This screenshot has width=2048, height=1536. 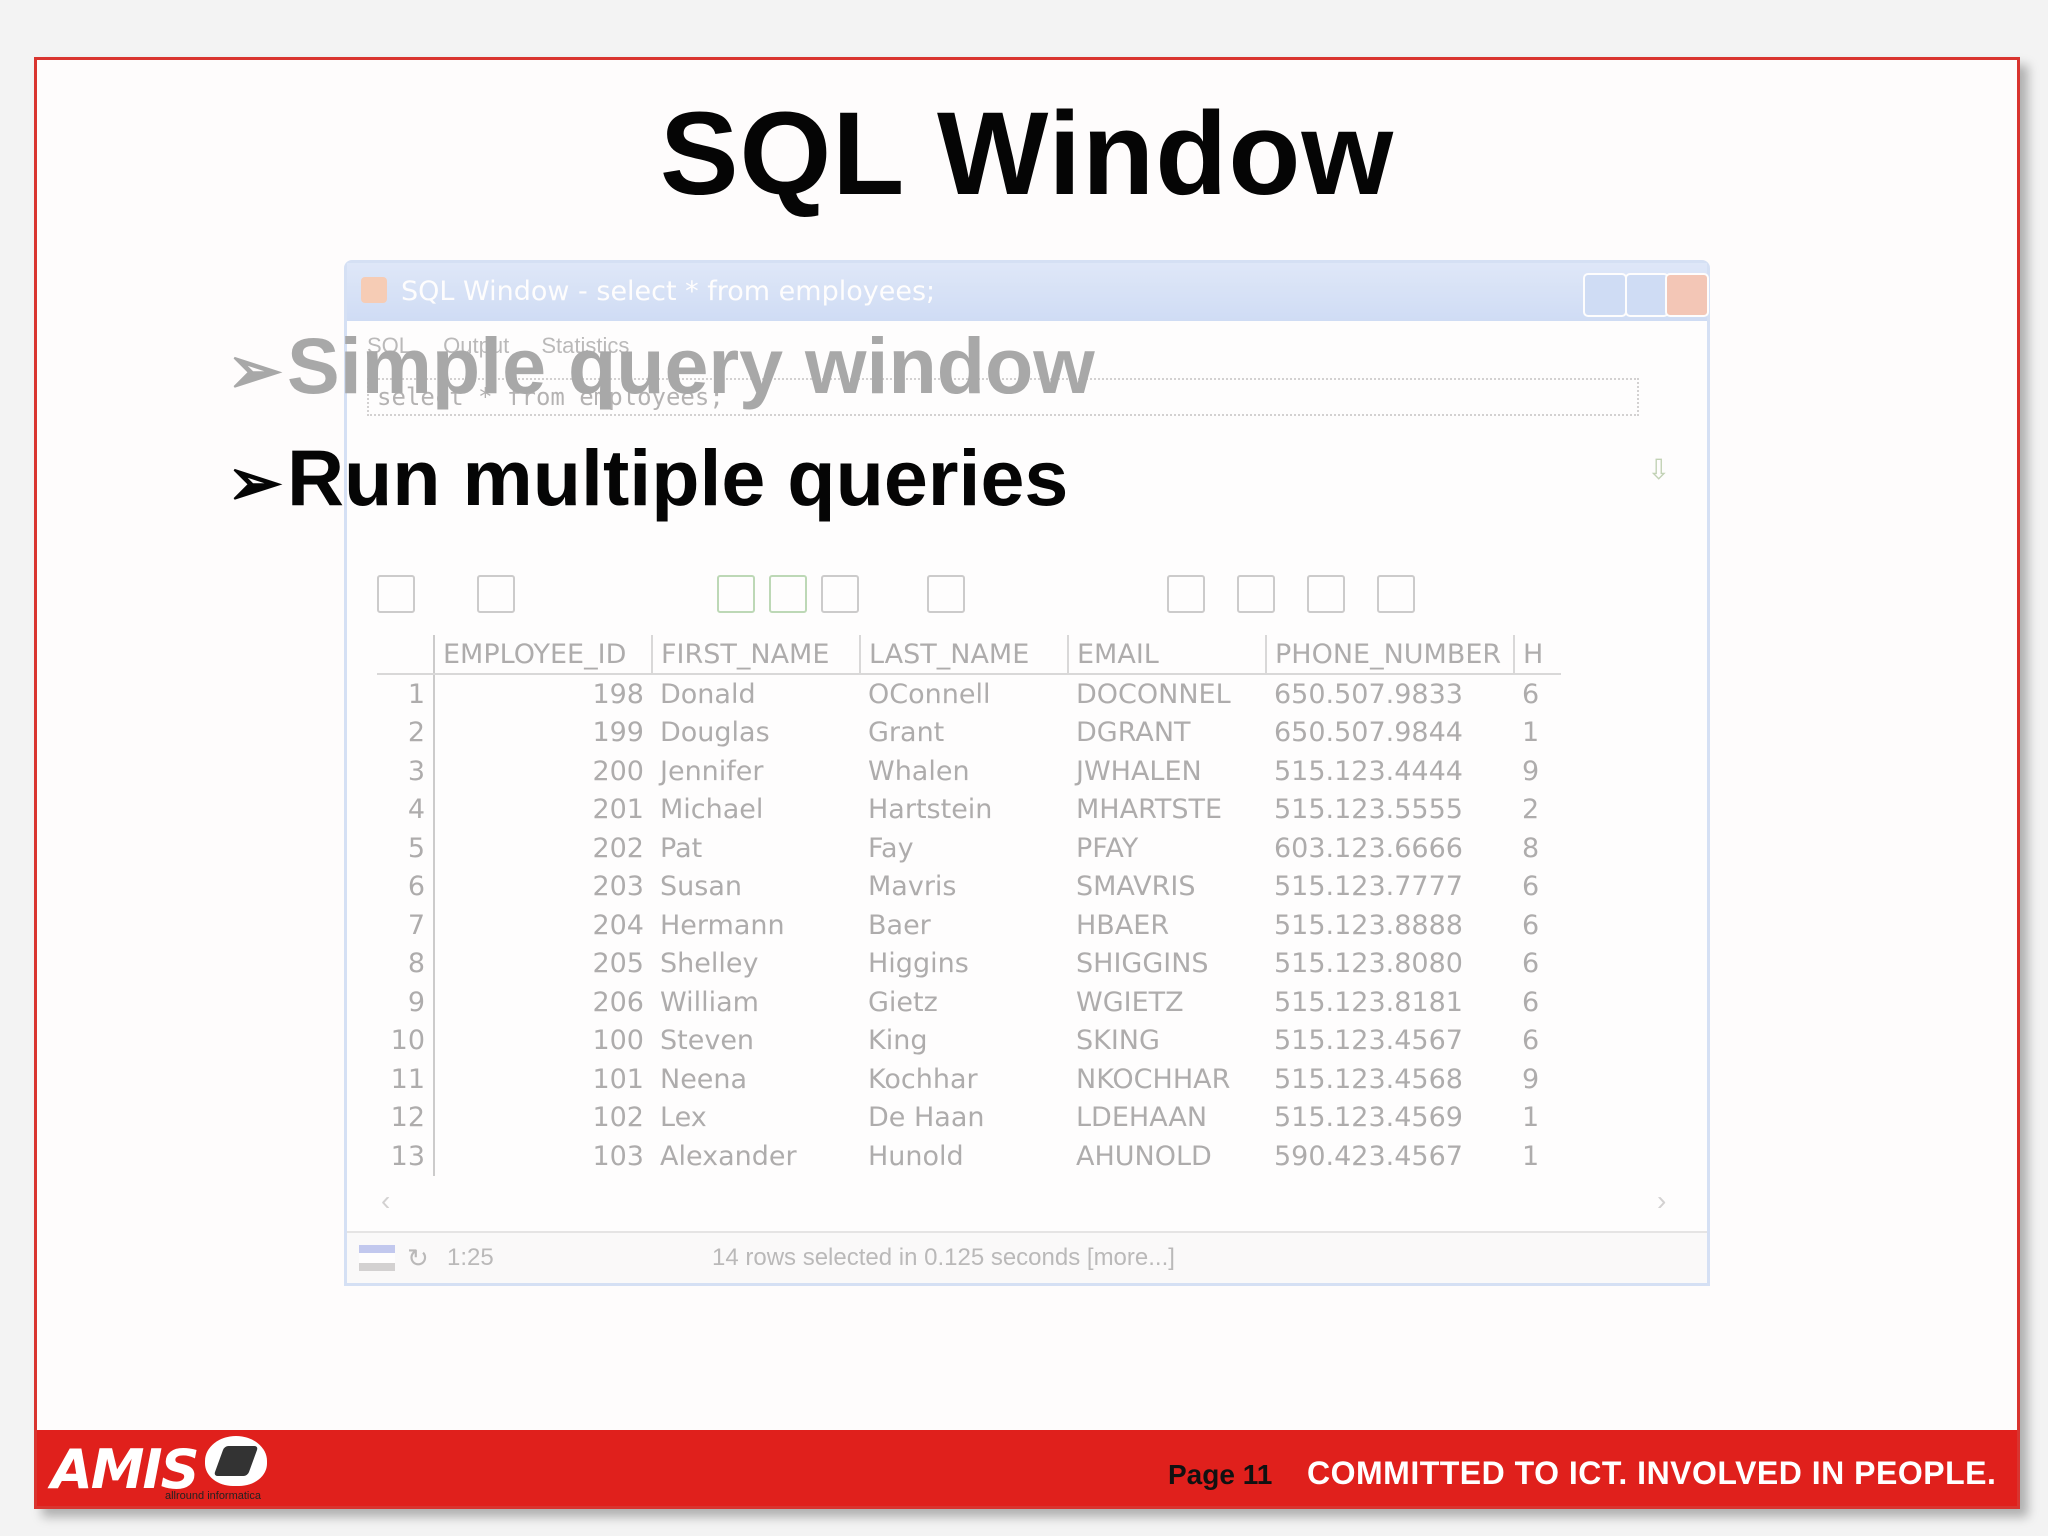 What do you see at coordinates (406, 1117) in the screenshot?
I see `row-number: 12` at bounding box center [406, 1117].